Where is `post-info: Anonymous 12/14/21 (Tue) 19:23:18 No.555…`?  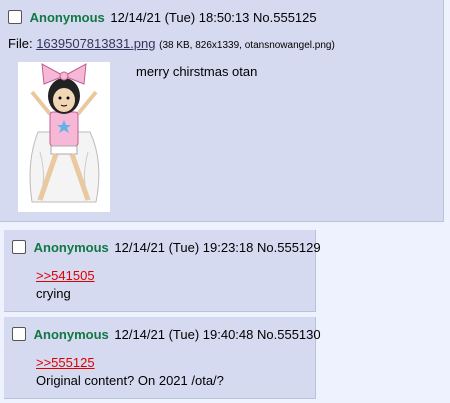 post-info: Anonymous 12/14/21 (Tue) 19:23:18 No.555… is located at coordinates (166, 248).